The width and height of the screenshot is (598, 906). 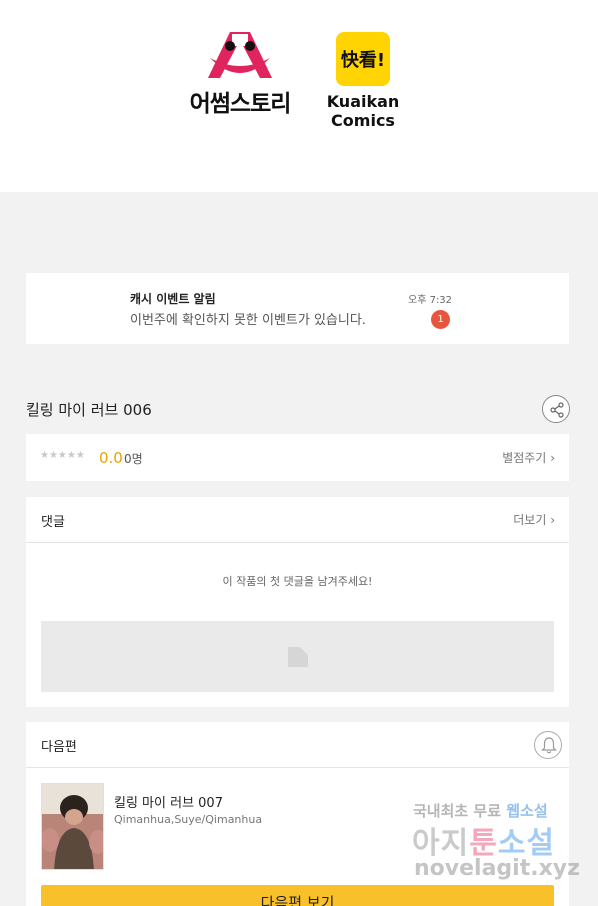 I want to click on next-episode-thumbnail, so click(x=72, y=826).